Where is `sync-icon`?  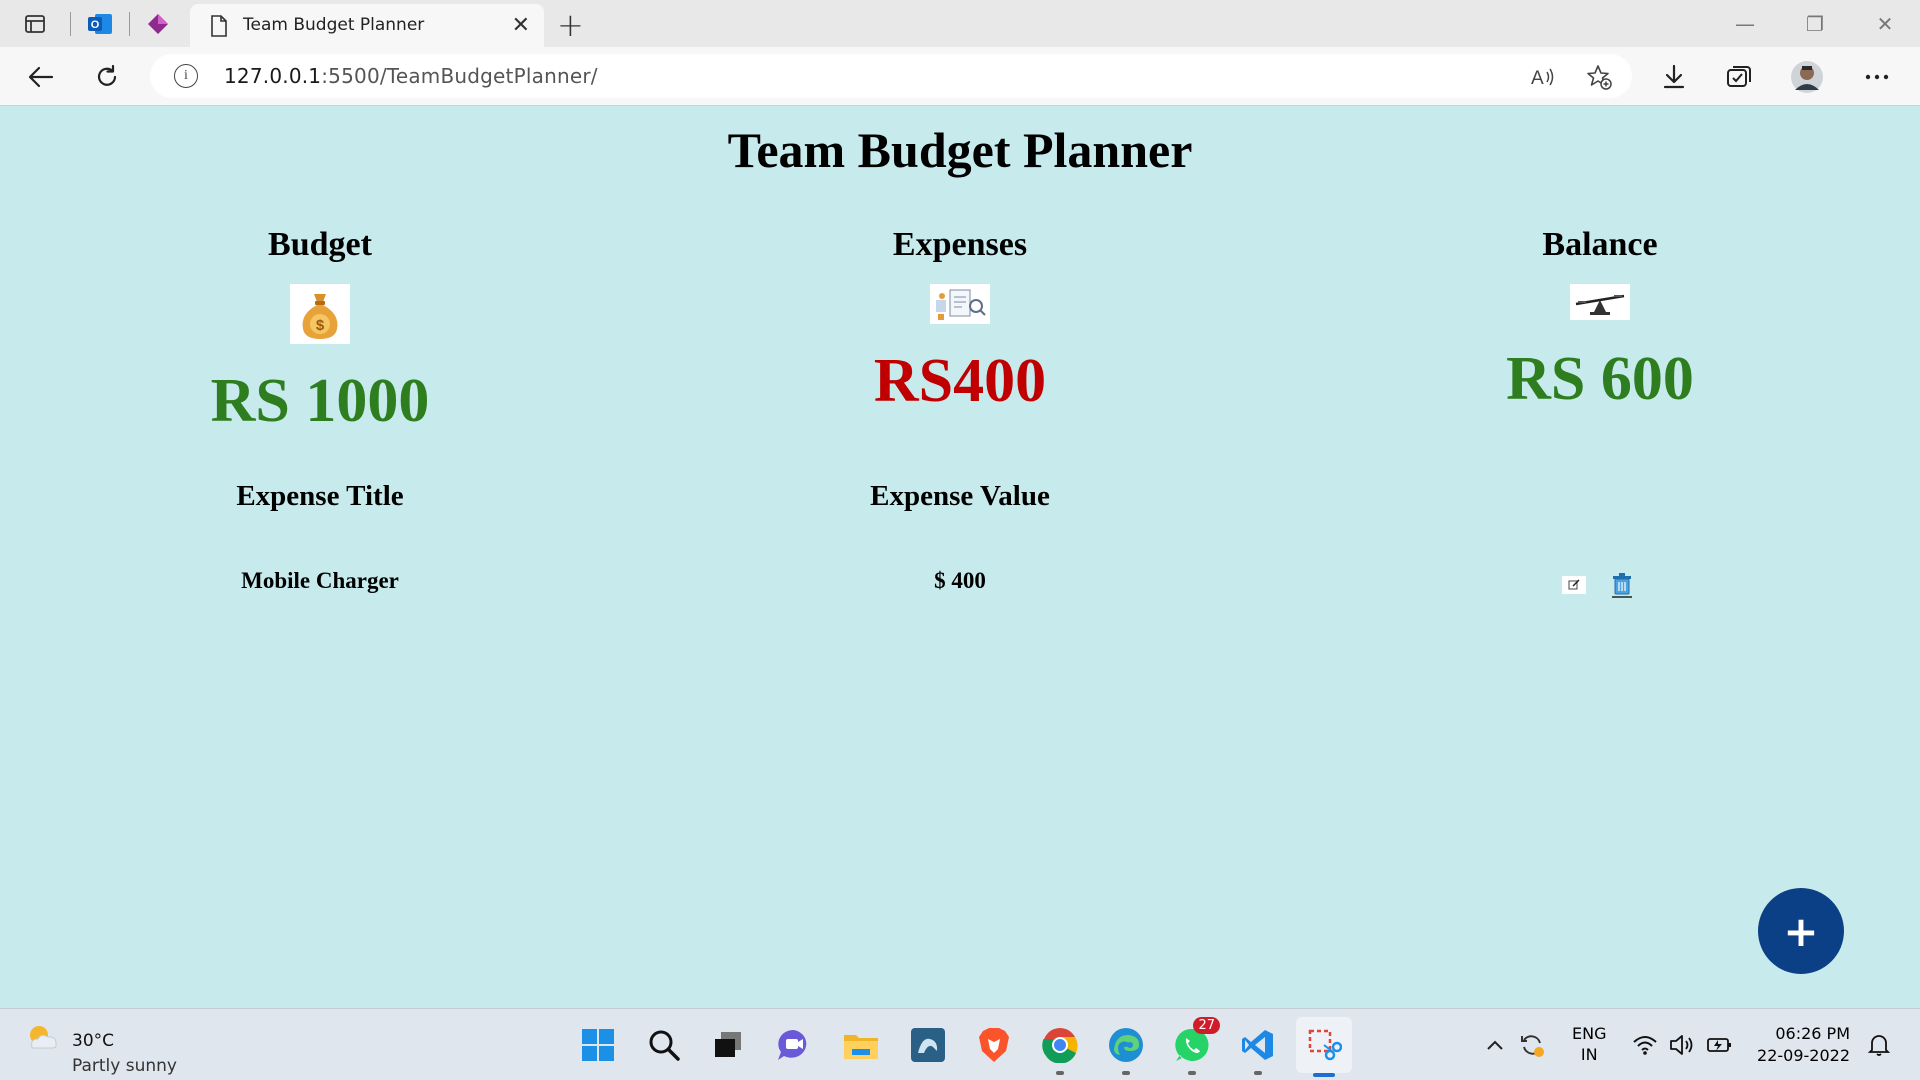
sync-icon is located at coordinates (1532, 1045).